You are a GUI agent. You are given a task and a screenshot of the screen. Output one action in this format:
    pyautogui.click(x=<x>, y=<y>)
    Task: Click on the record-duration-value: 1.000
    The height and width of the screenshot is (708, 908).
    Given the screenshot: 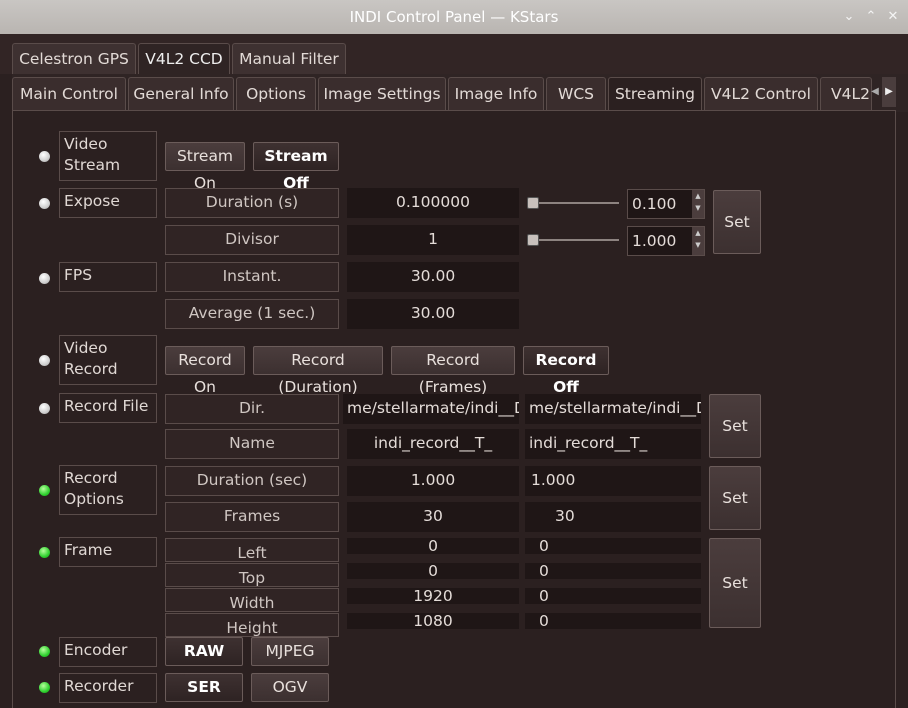 What is the action you would take?
    pyautogui.click(x=433, y=481)
    